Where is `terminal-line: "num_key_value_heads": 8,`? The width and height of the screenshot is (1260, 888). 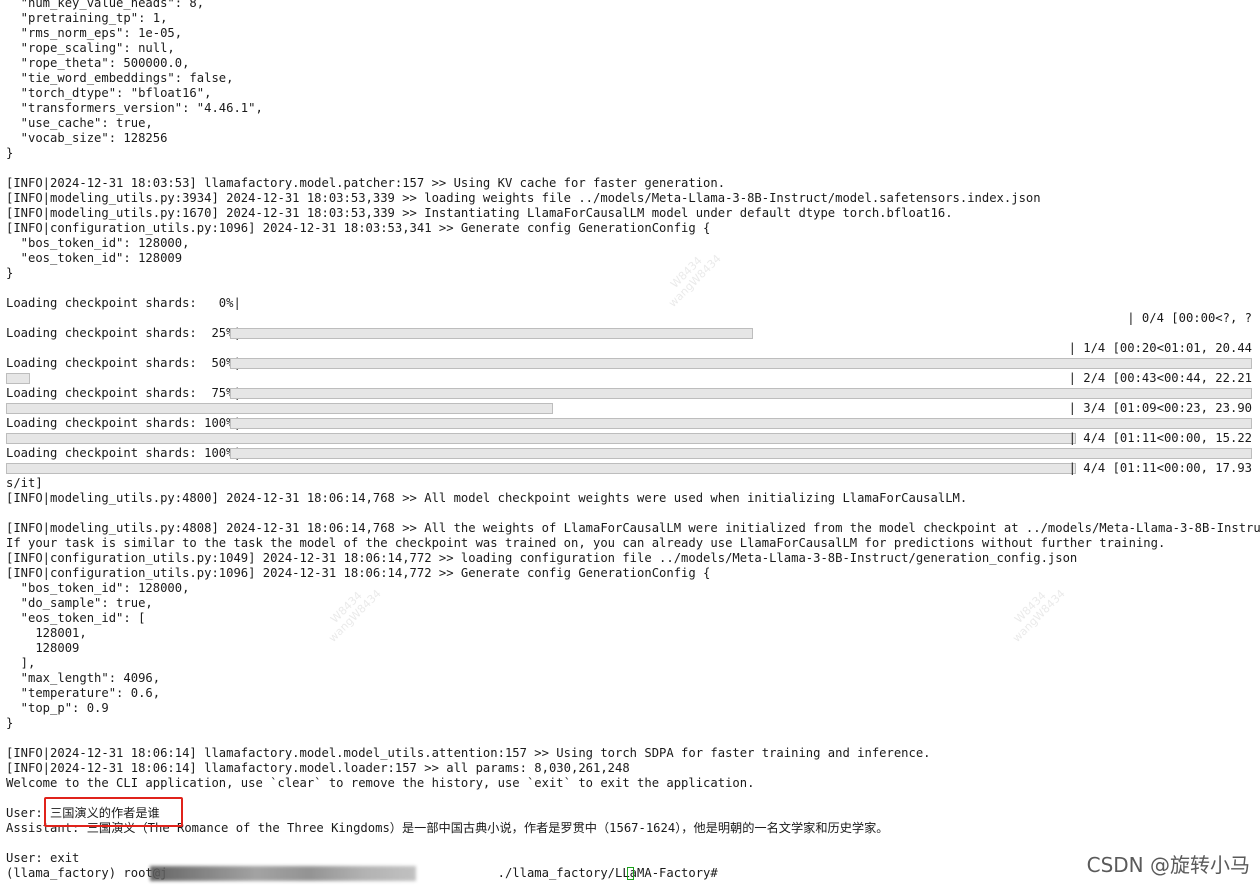
terminal-line: "num_key_value_heads": 8, is located at coordinates (105, 5).